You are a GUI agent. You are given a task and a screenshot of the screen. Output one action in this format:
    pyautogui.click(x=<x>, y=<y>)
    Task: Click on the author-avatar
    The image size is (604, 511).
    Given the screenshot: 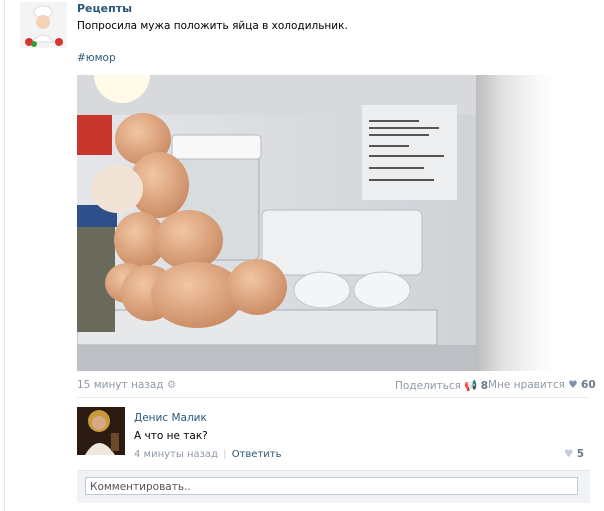 What is the action you would take?
    pyautogui.click(x=43, y=25)
    